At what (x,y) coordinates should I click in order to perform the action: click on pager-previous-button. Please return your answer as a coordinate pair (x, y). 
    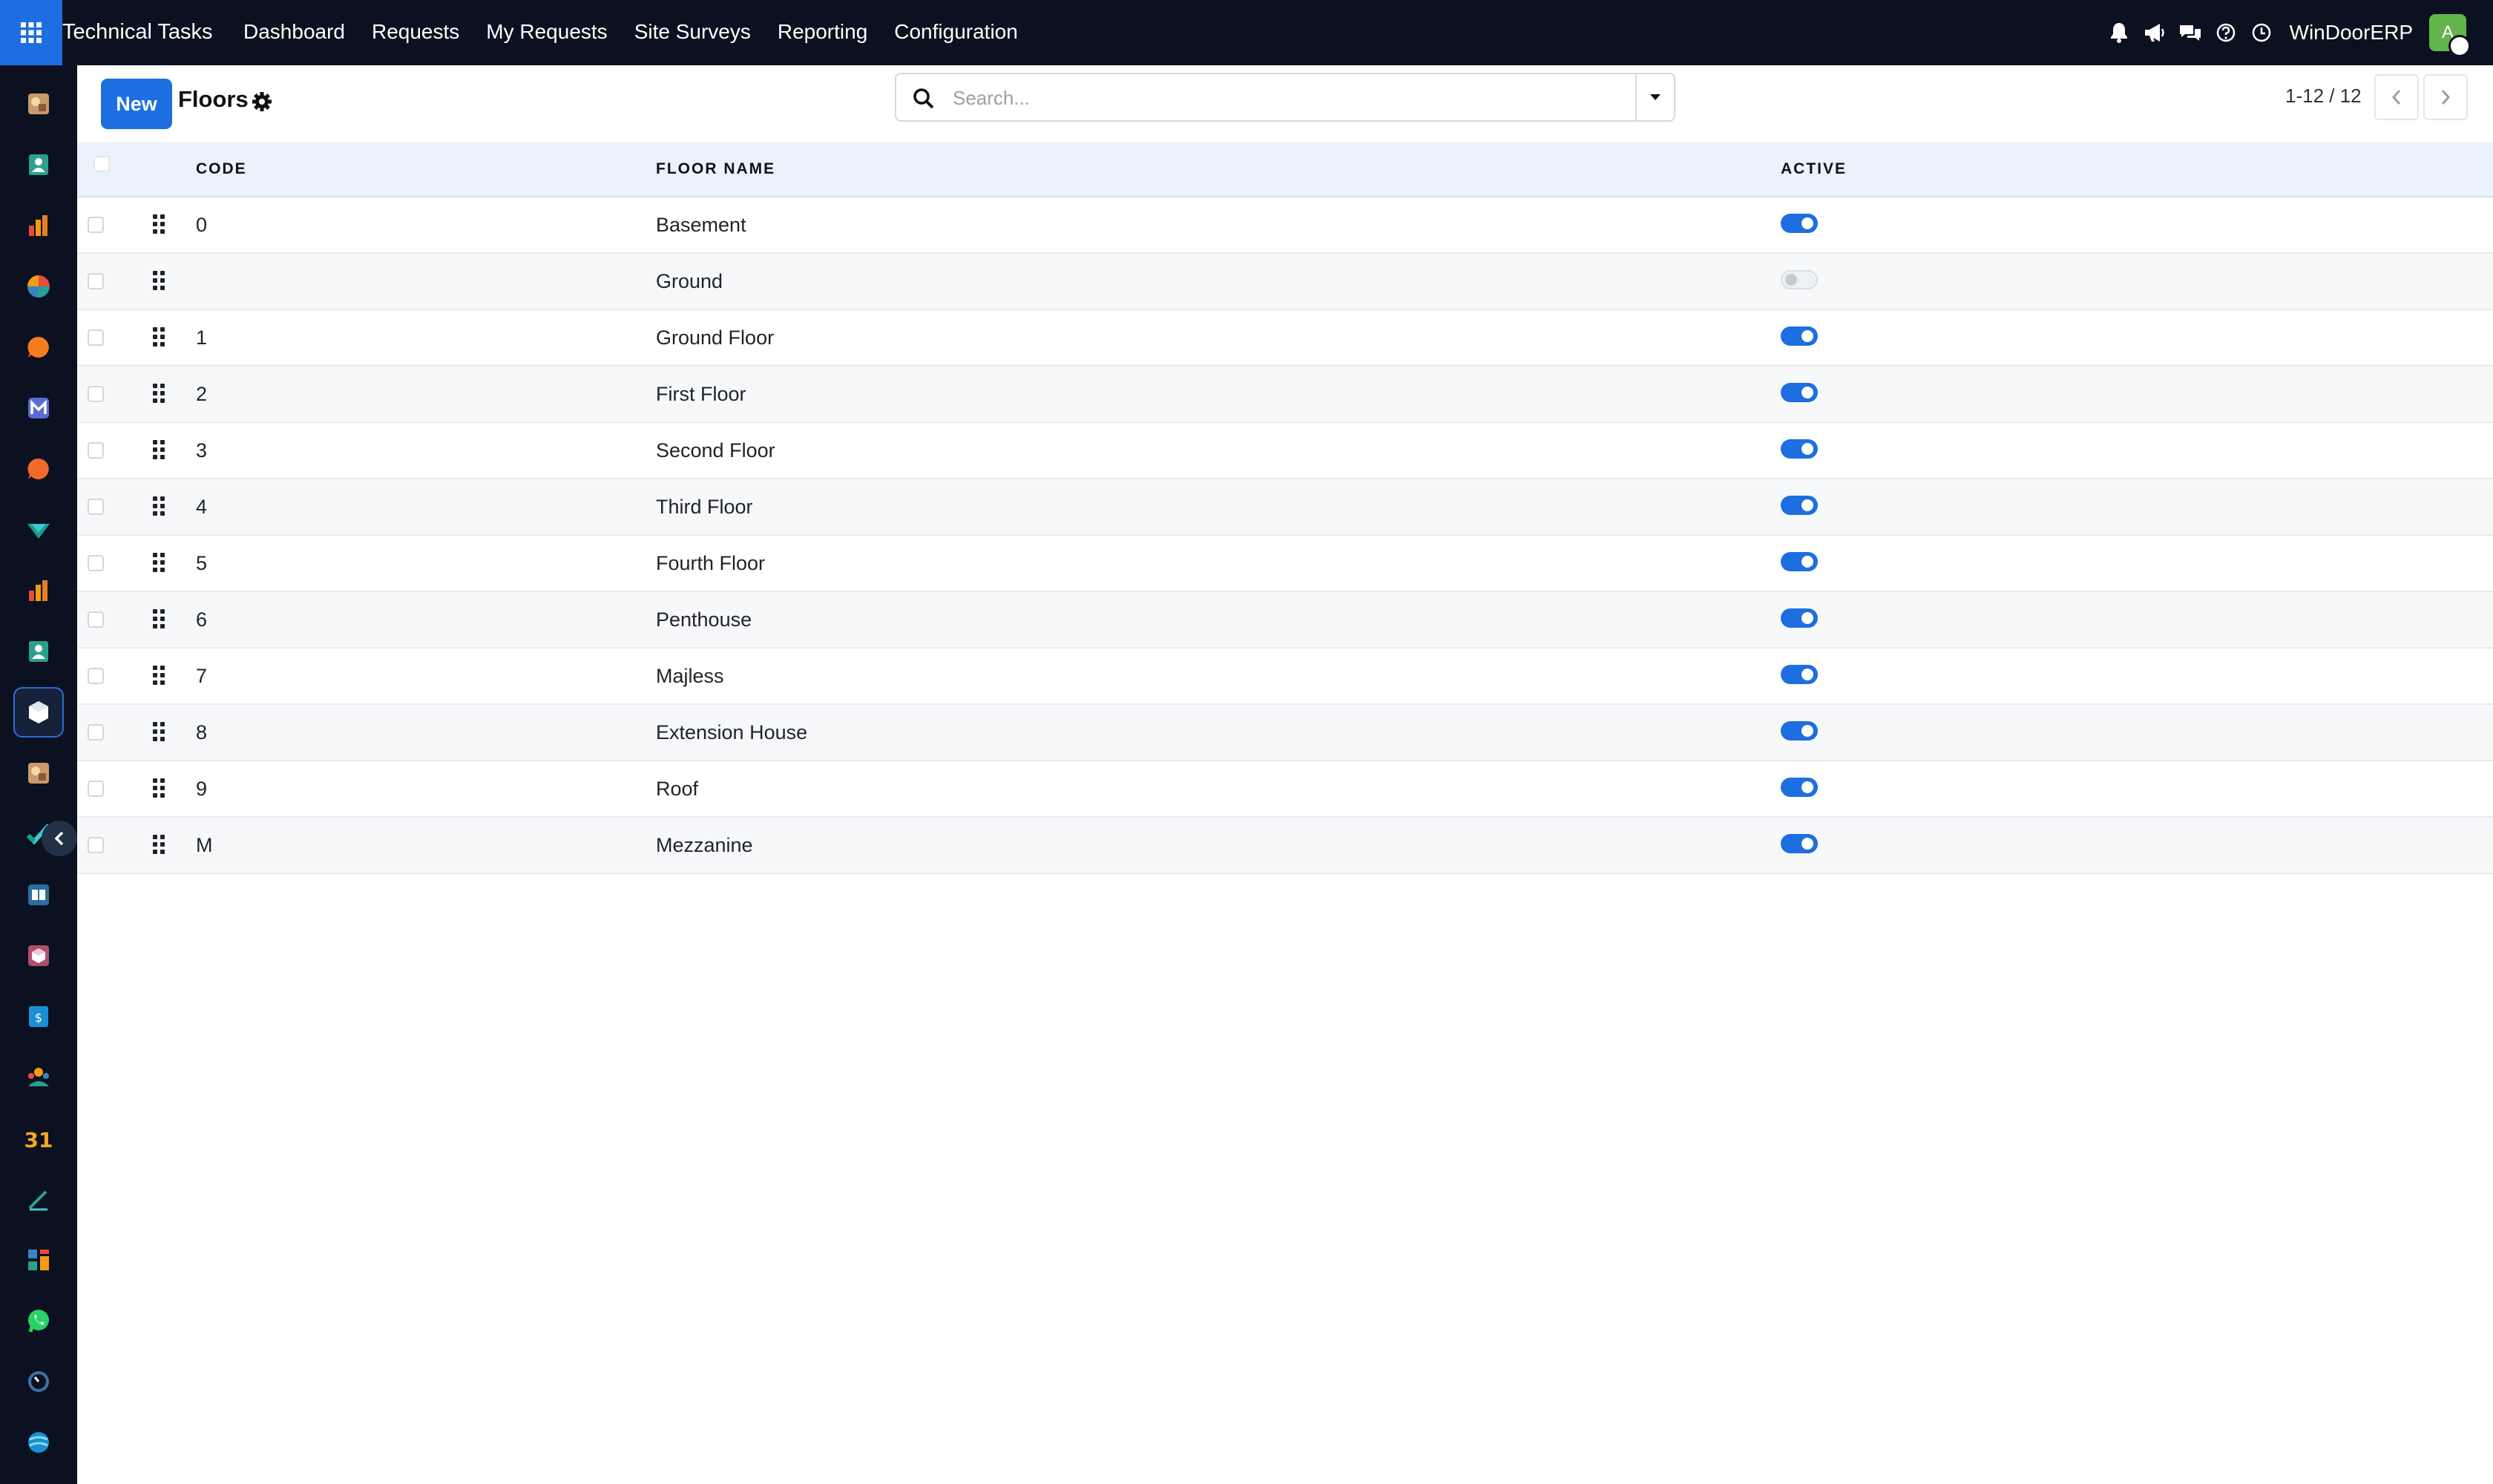
    Looking at the image, I should click on (2396, 97).